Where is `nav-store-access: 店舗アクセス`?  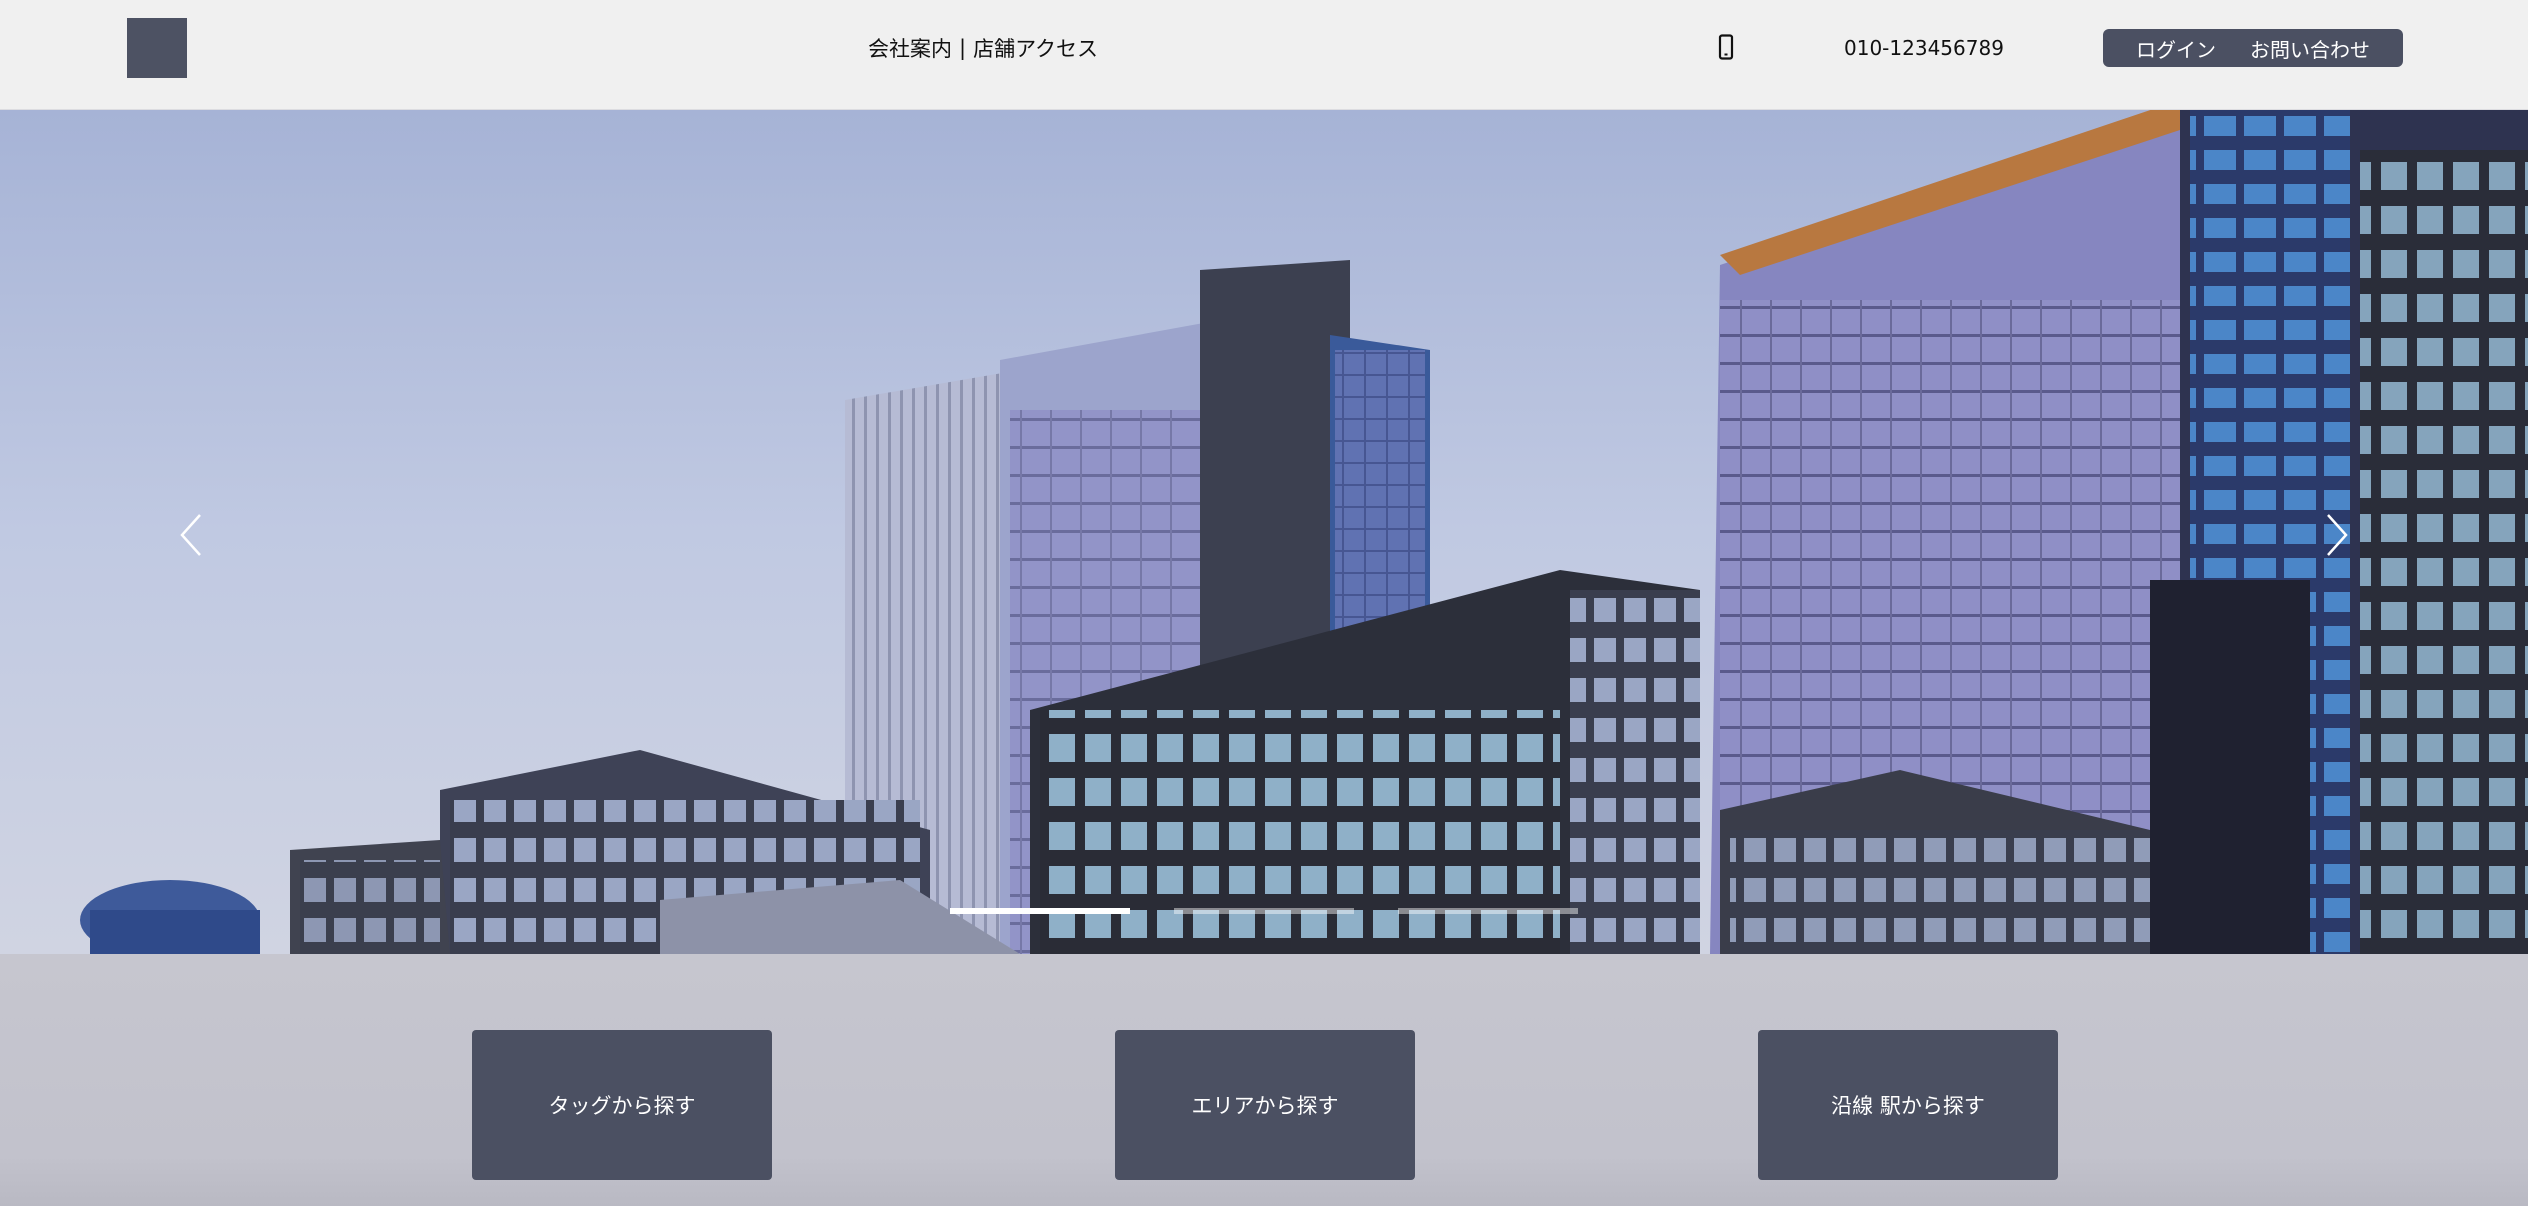 nav-store-access: 店舗アクセス is located at coordinates (1035, 48).